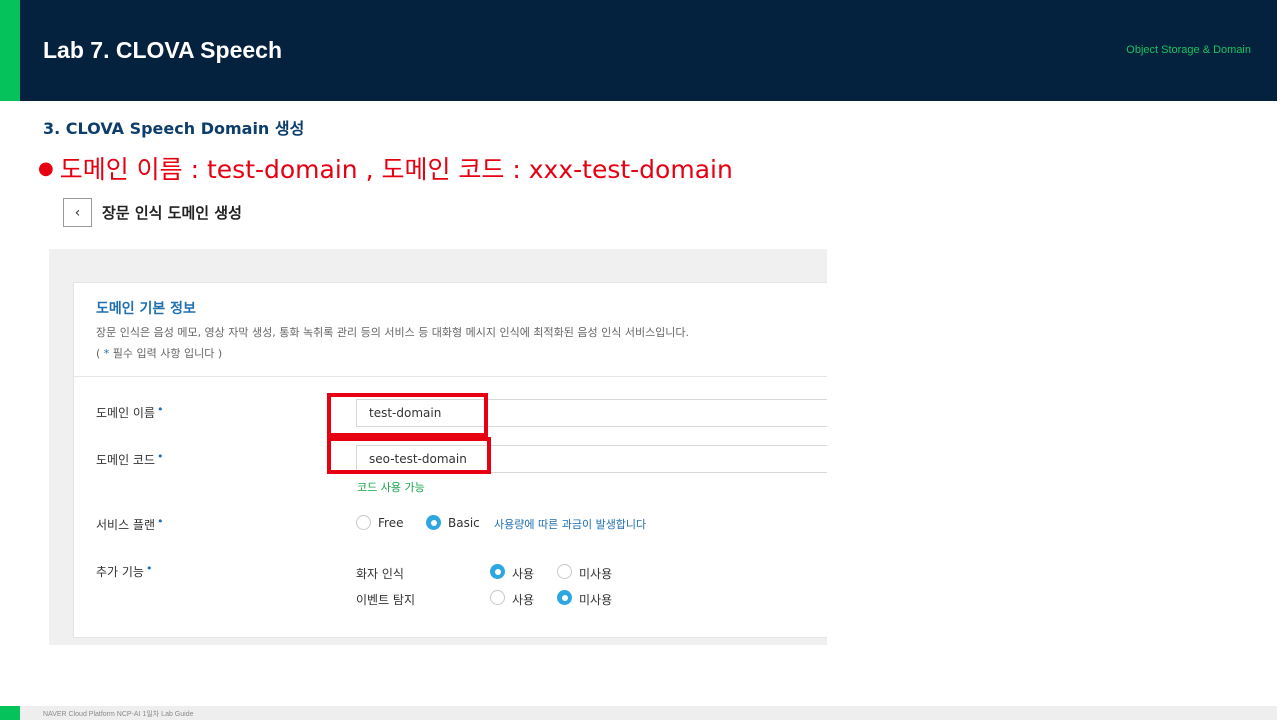 The width and height of the screenshot is (1280, 720). I want to click on chevron-left-icon: ‹, so click(77, 212).